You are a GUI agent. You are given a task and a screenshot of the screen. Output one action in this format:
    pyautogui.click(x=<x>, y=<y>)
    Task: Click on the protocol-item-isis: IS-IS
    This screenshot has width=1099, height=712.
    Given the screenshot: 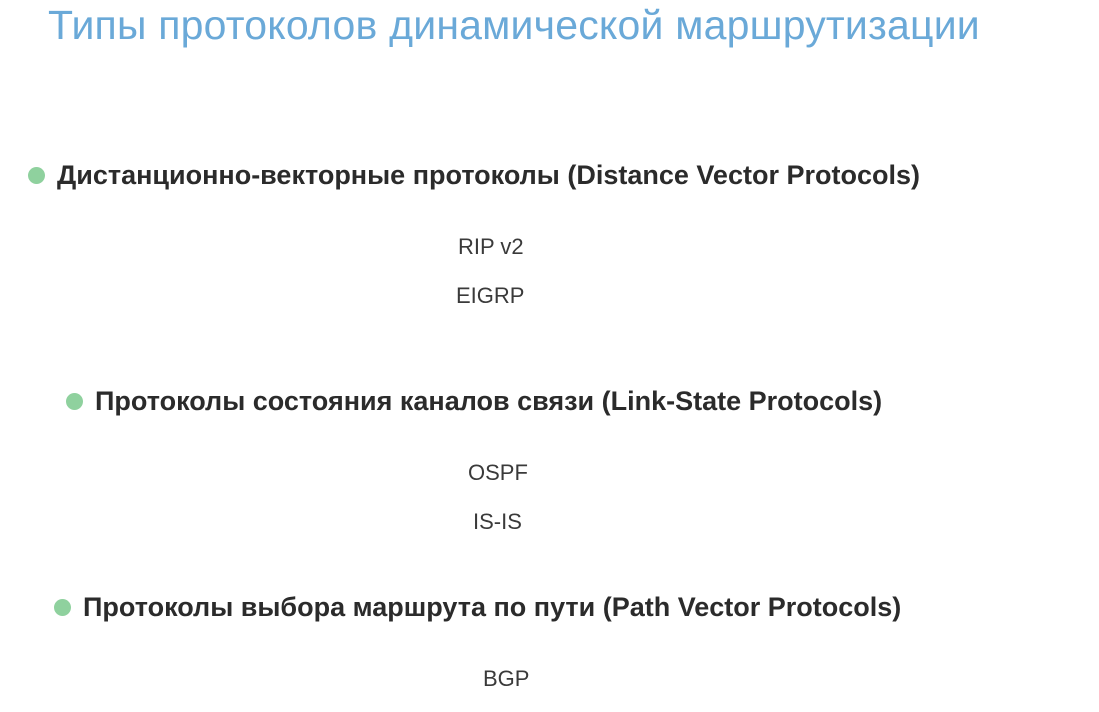 What is the action you would take?
    pyautogui.click(x=497, y=521)
    